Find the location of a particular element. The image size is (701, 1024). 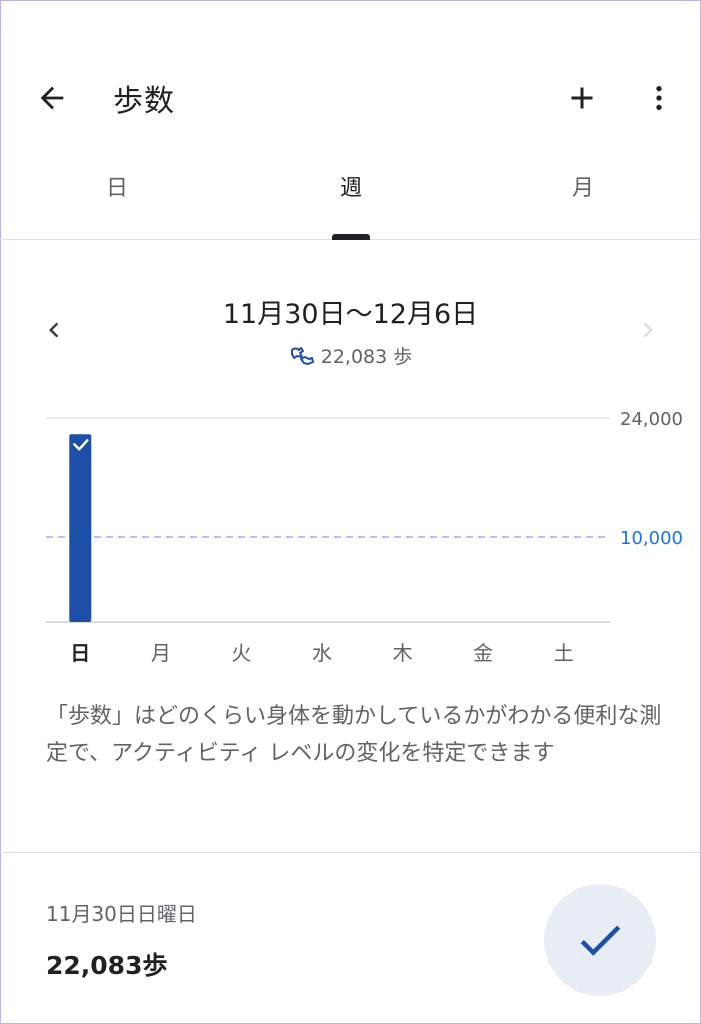

plus-icon is located at coordinates (582, 98).